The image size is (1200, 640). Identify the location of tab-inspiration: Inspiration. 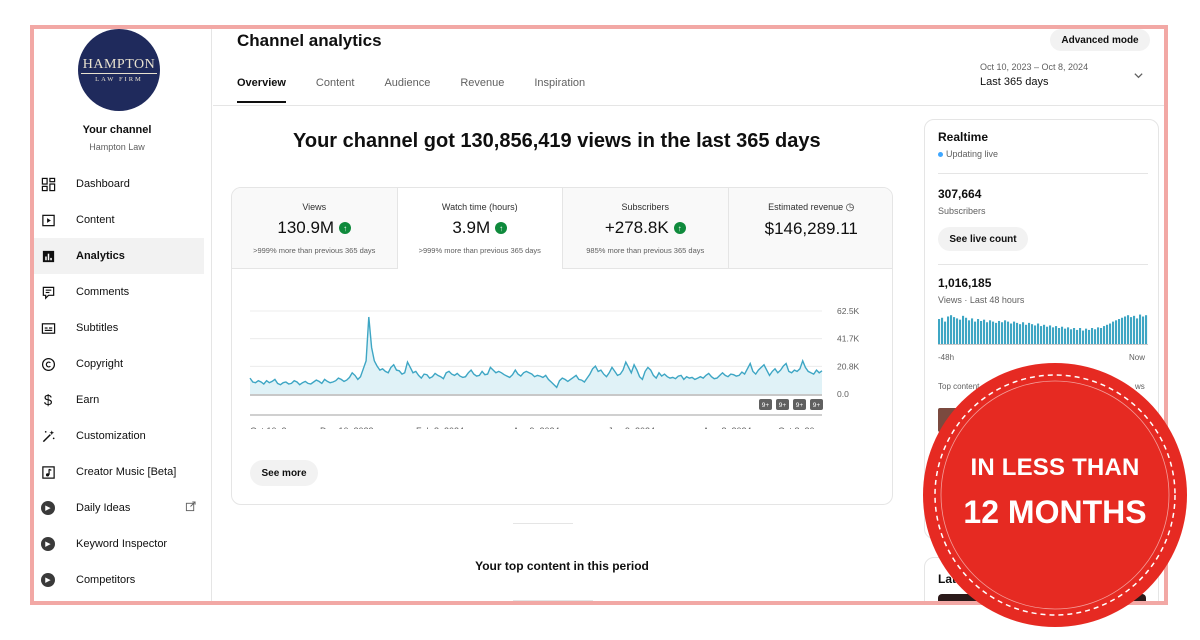
(559, 90).